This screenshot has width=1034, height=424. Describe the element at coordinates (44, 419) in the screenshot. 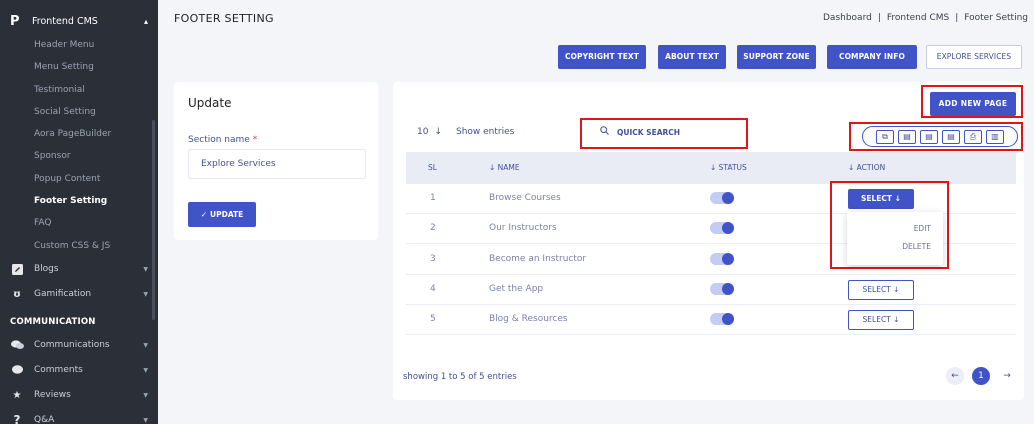

I see `sidebar-item-label: Q&A` at that location.